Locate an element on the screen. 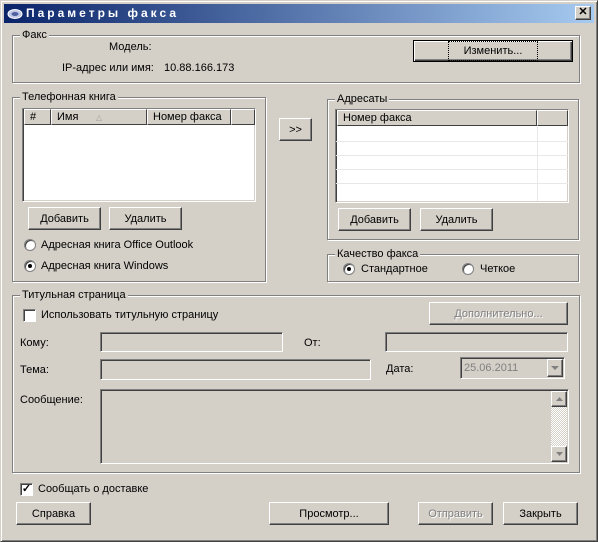 This screenshot has width=598, height=542. recipients-add-label: Добавить is located at coordinates (374, 219).